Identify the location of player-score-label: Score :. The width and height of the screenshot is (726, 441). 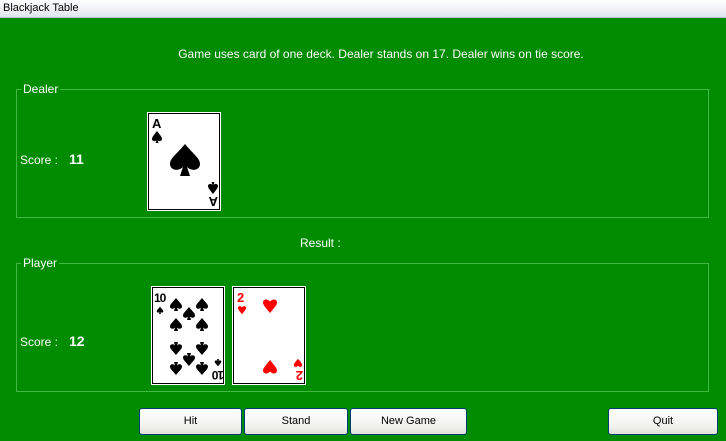
(39, 342).